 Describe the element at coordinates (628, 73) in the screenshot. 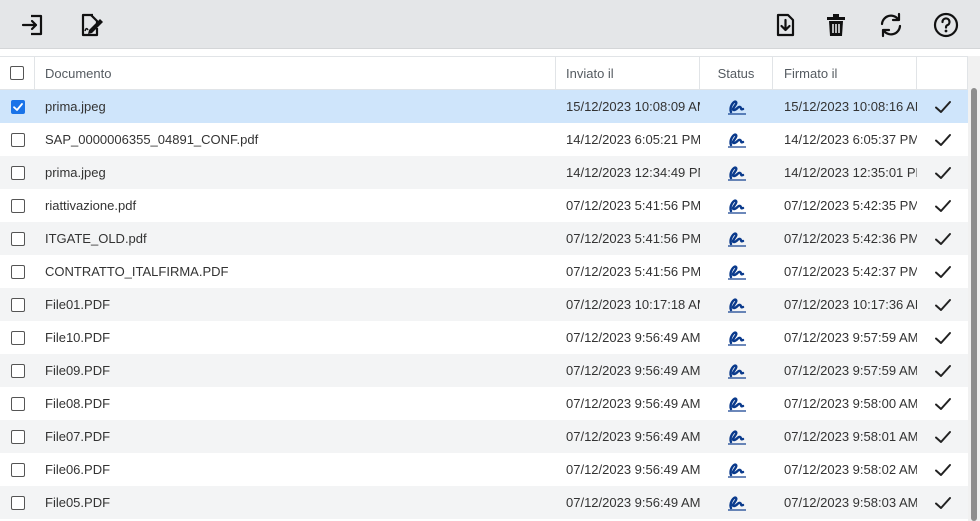

I see `column-header-sent: Inviato il` at that location.